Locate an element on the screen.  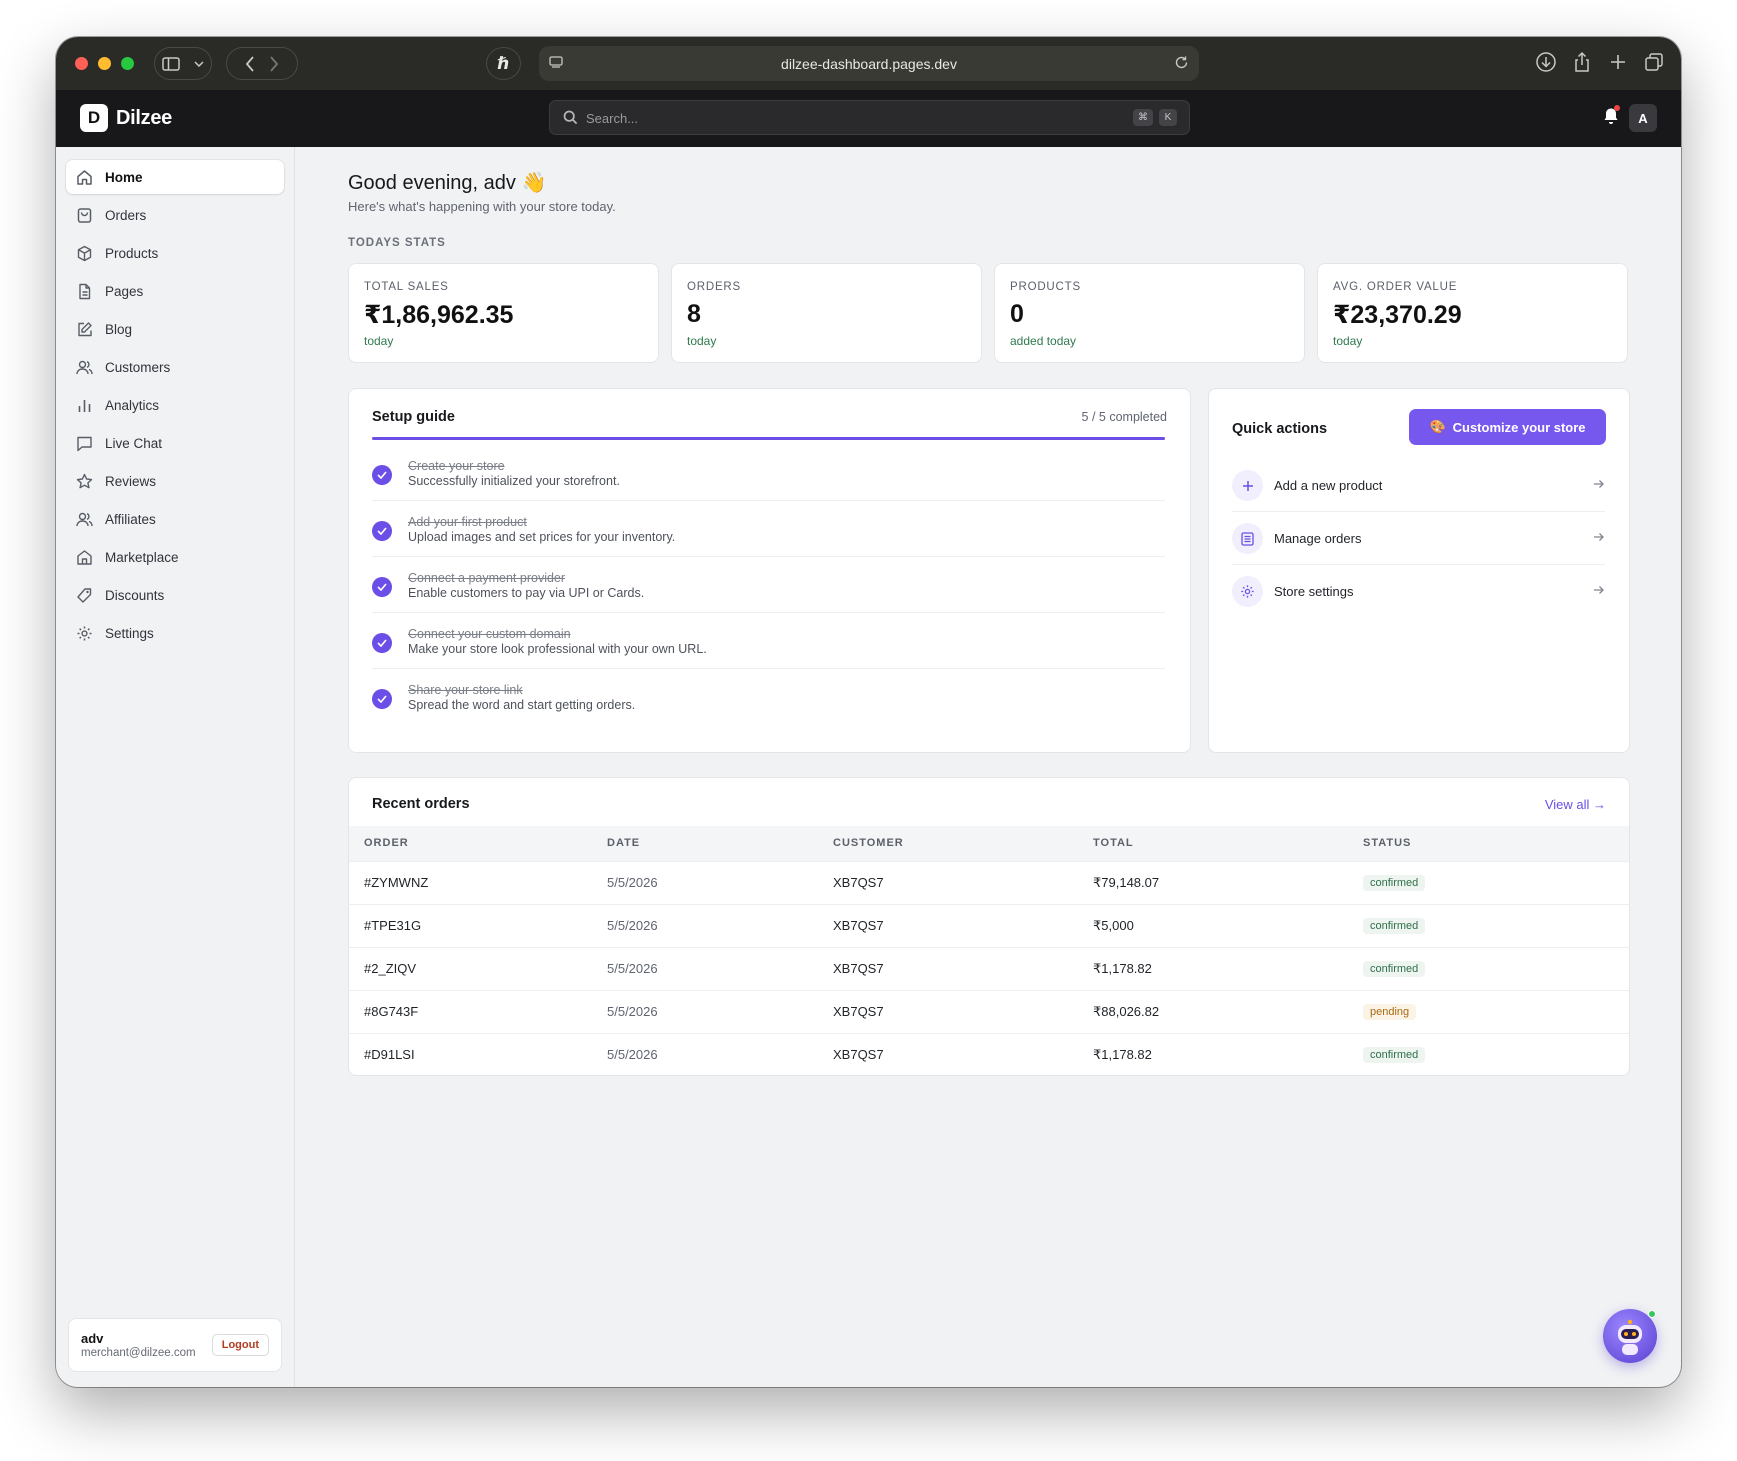
page-menu-icon is located at coordinates (556, 62).